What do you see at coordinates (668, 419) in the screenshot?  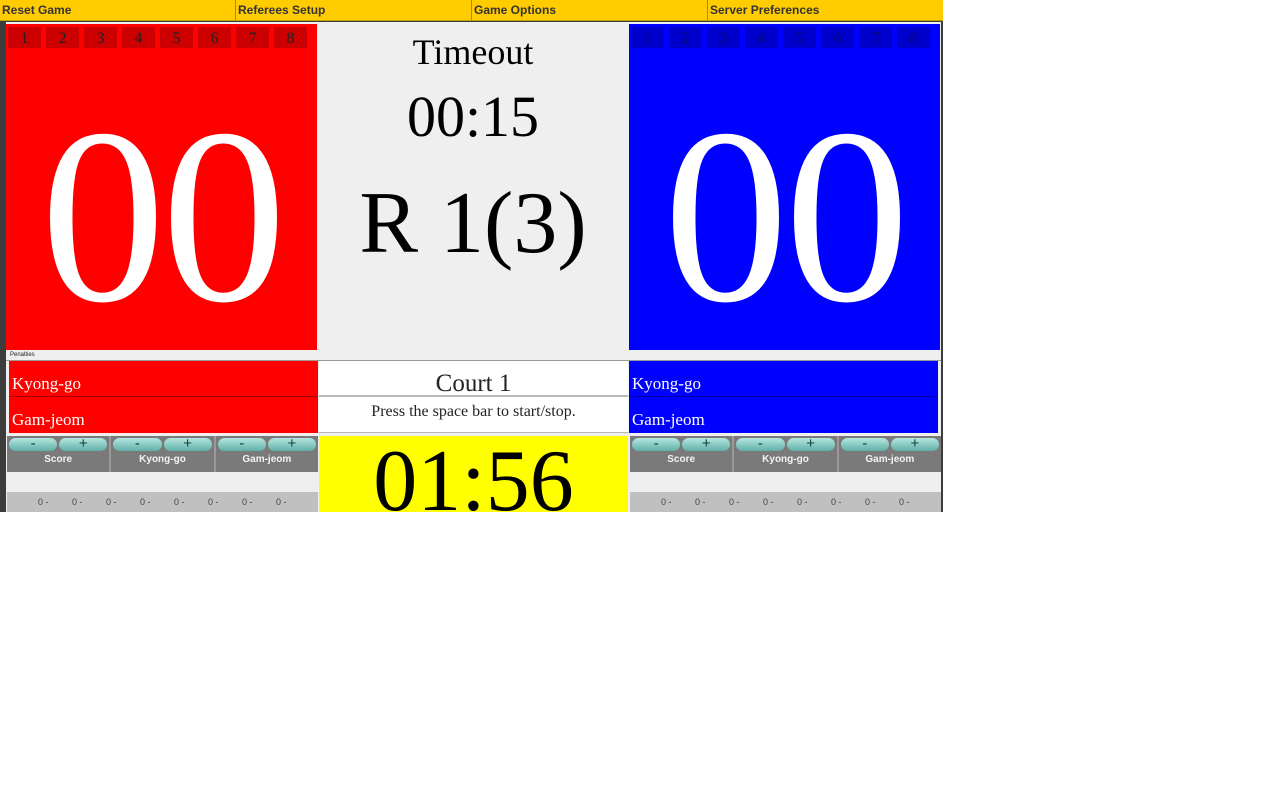 I see `blue-gam-jeom: Gam-jeom` at bounding box center [668, 419].